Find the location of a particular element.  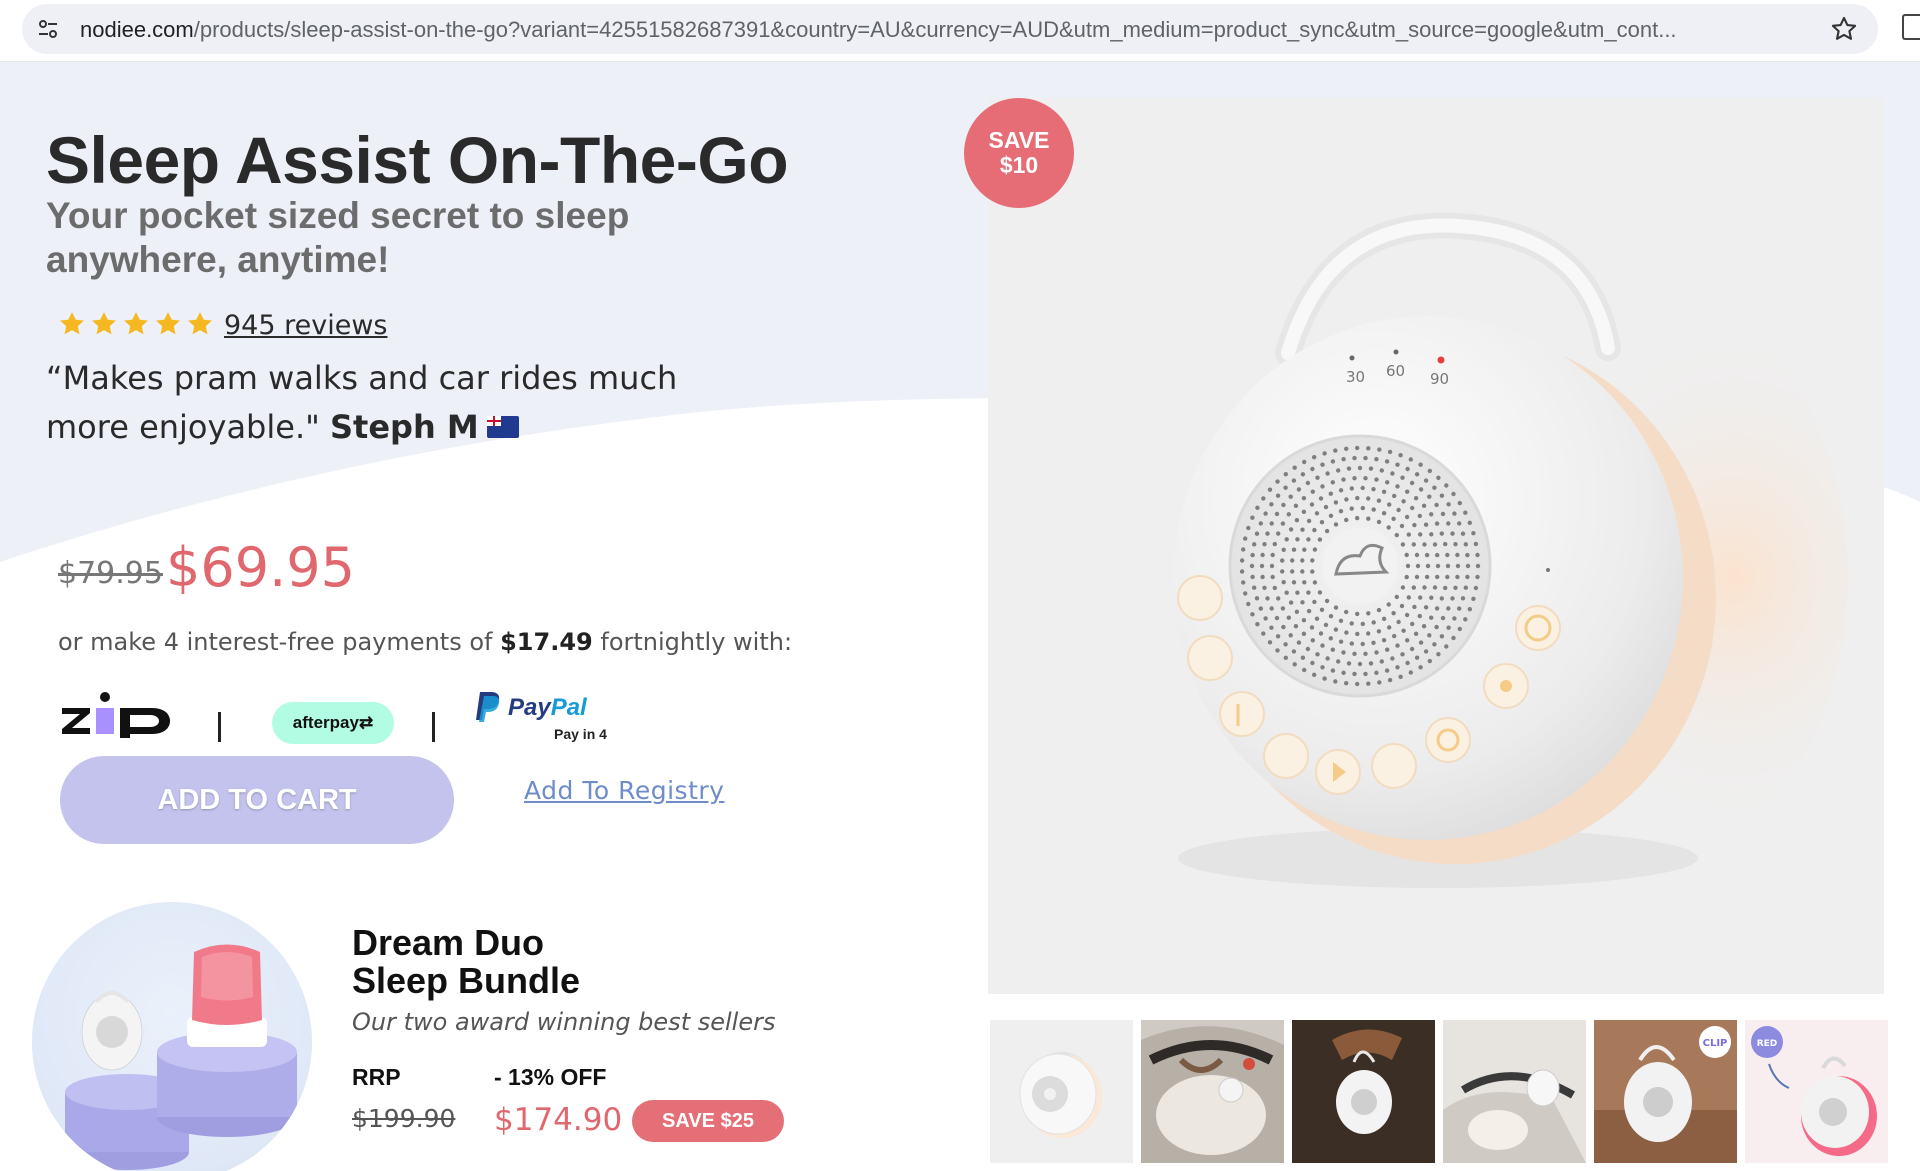

paypal-logo: PayPal Pay in 4 is located at coordinates (554, 718).